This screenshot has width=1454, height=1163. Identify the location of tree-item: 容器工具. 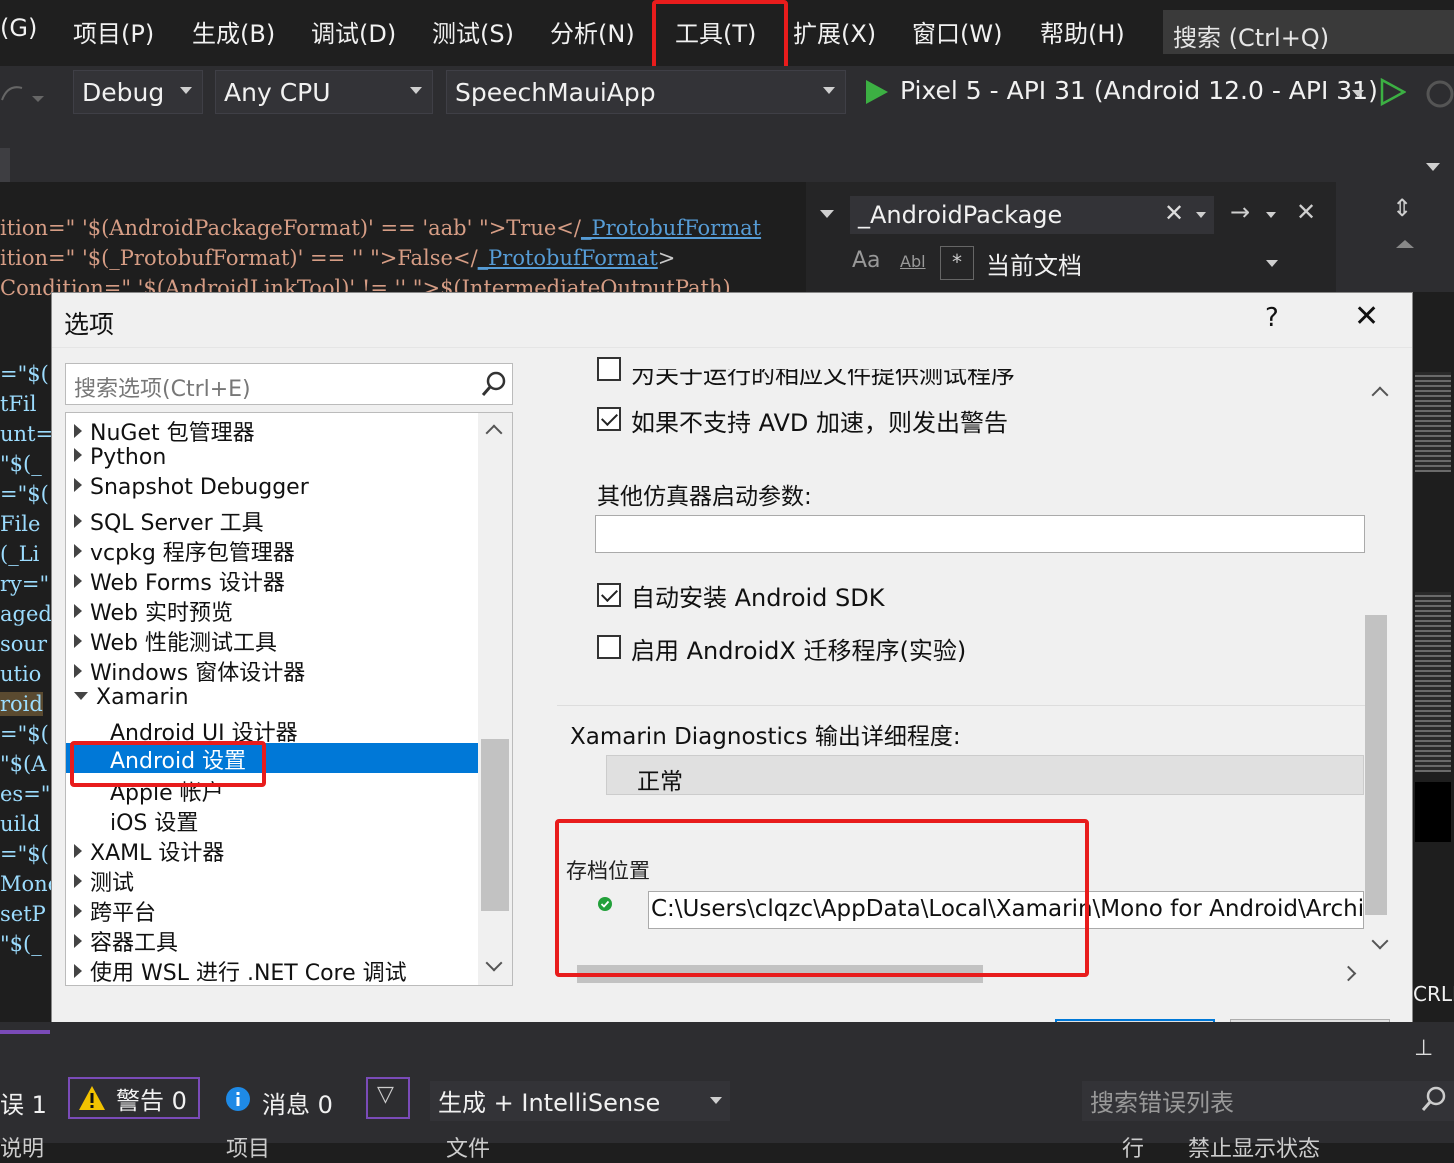
(126, 940).